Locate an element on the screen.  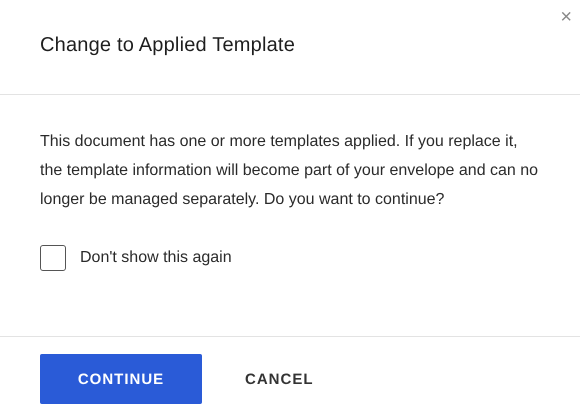
continue-button: CONTINUE is located at coordinates (121, 379).